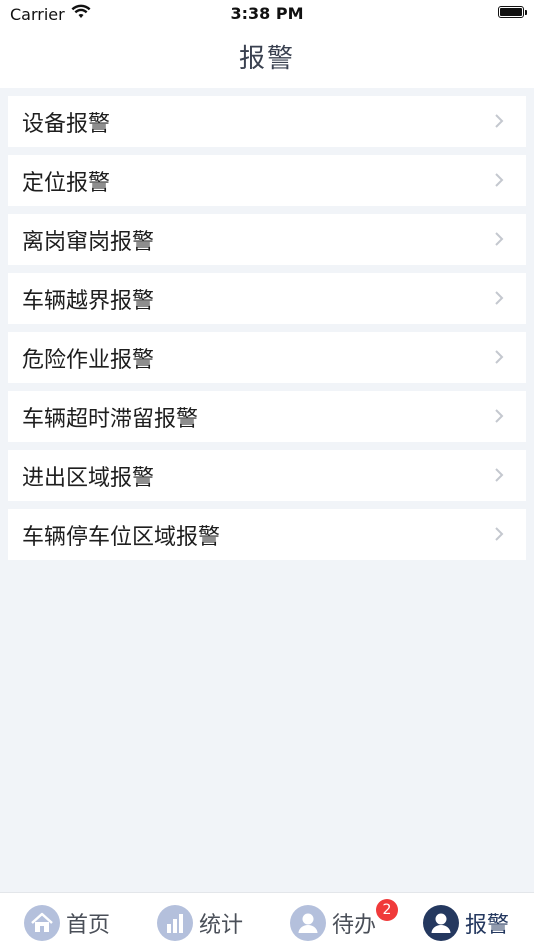 The height and width of the screenshot is (951, 534). What do you see at coordinates (88, 360) in the screenshot?
I see `list-item-label: 危险作业报警` at bounding box center [88, 360].